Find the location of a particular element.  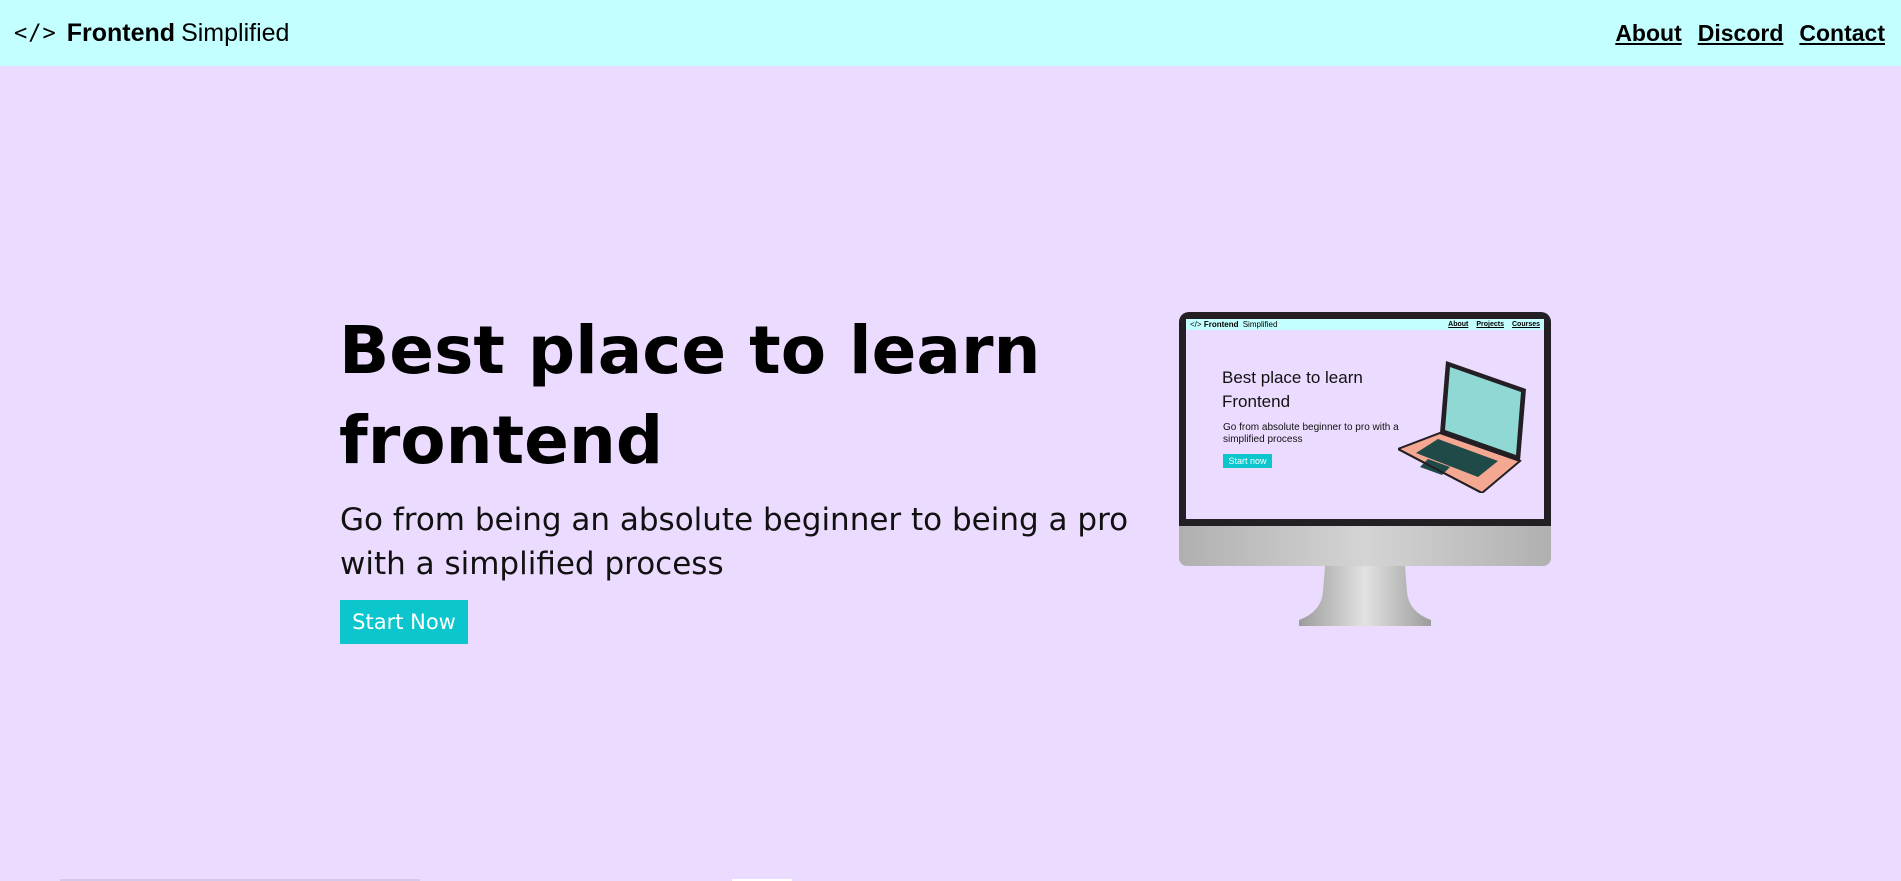

nav-link-about: About is located at coordinates (1648, 33).